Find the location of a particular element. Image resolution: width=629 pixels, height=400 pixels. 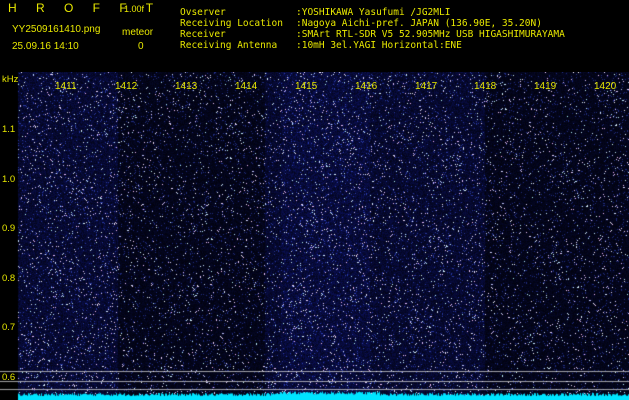

info-key: Ovserver is located at coordinates (203, 12).